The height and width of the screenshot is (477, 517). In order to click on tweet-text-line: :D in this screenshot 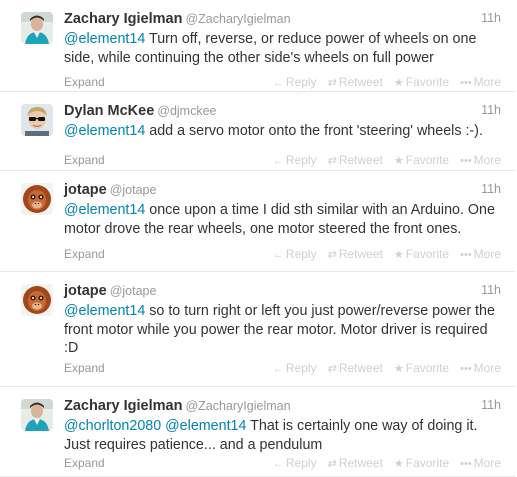, I will do `click(284, 348)`.